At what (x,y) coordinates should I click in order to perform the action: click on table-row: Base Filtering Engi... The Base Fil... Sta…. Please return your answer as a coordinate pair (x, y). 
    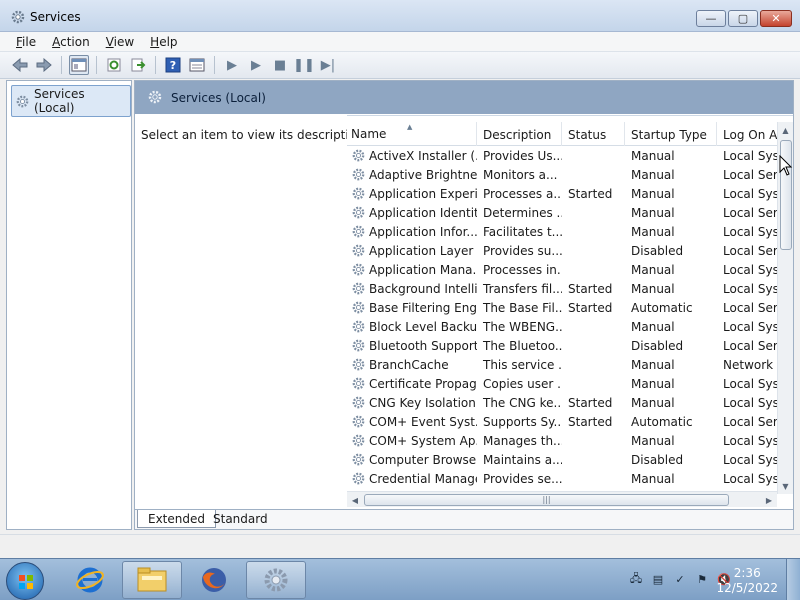
    Looking at the image, I should click on (562, 307).